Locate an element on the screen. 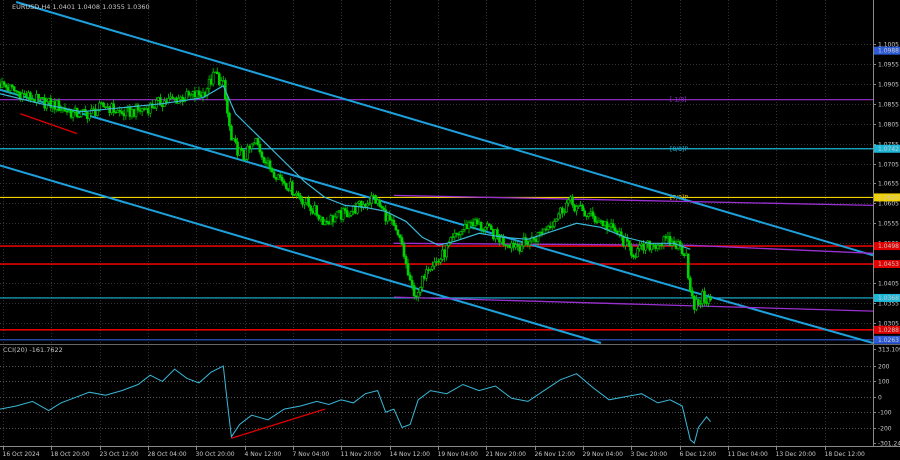 The image size is (900, 460). time-tick-label: 4 Nov 12:00 is located at coordinates (263, 454).